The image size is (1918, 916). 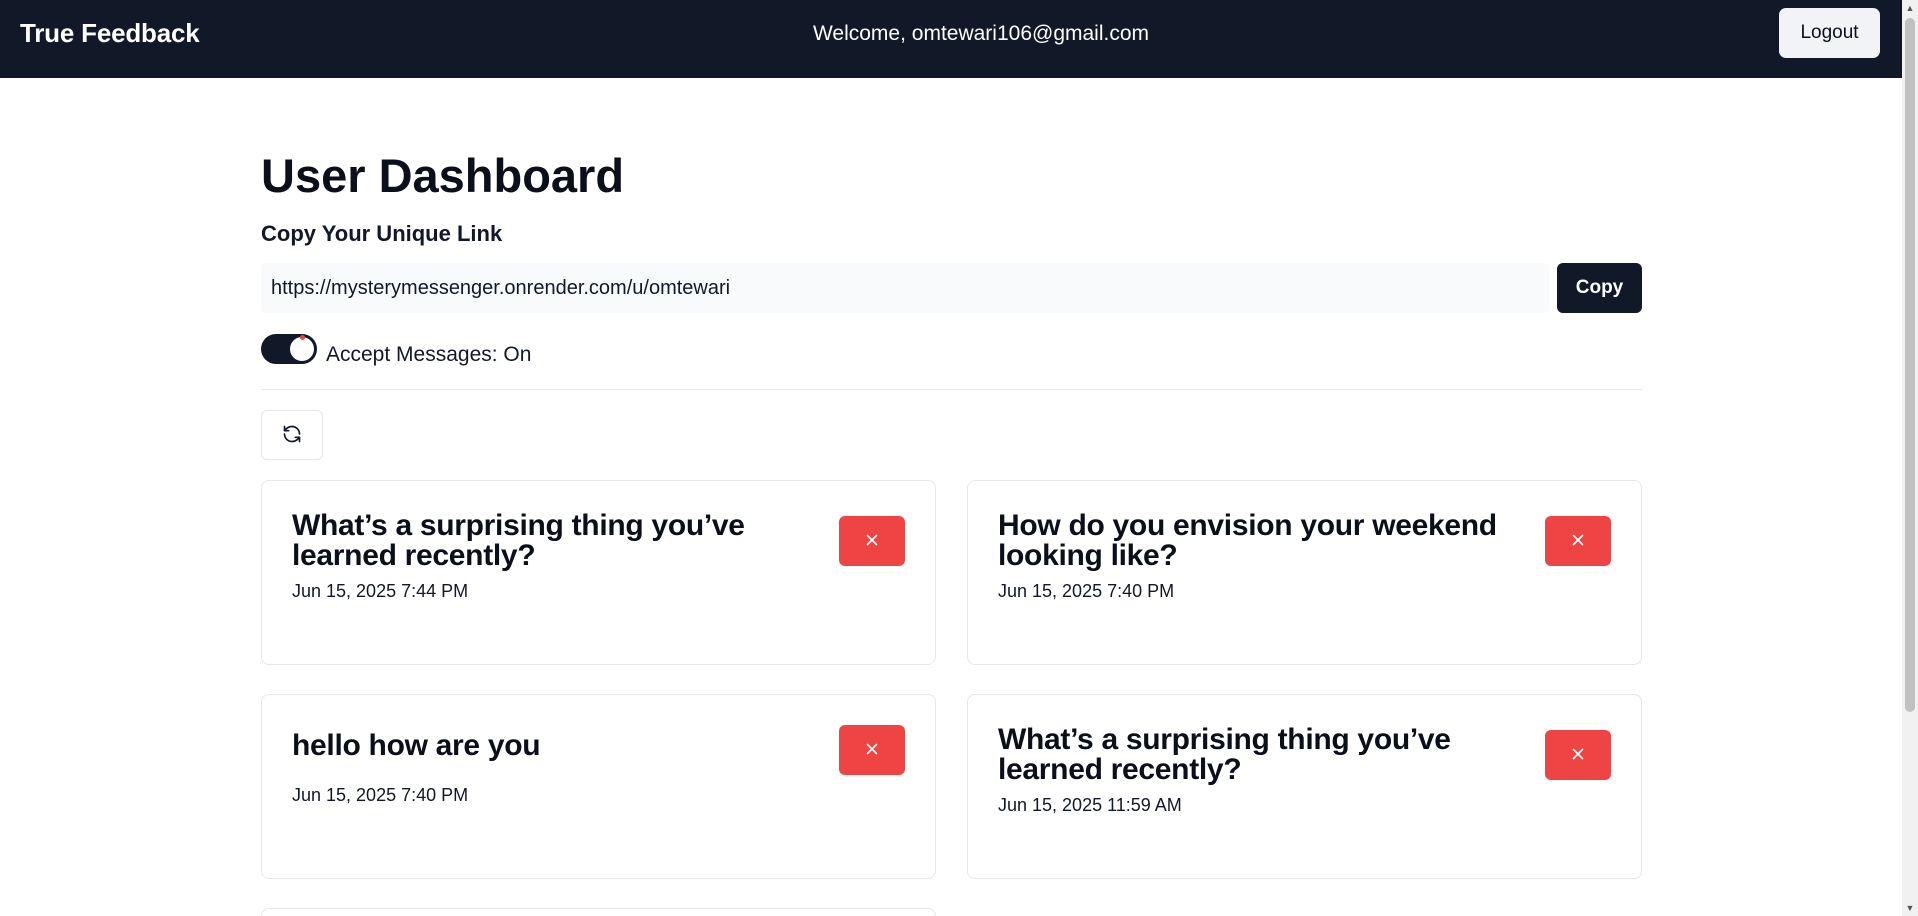 I want to click on scrollbar-thumb, so click(x=1910, y=365).